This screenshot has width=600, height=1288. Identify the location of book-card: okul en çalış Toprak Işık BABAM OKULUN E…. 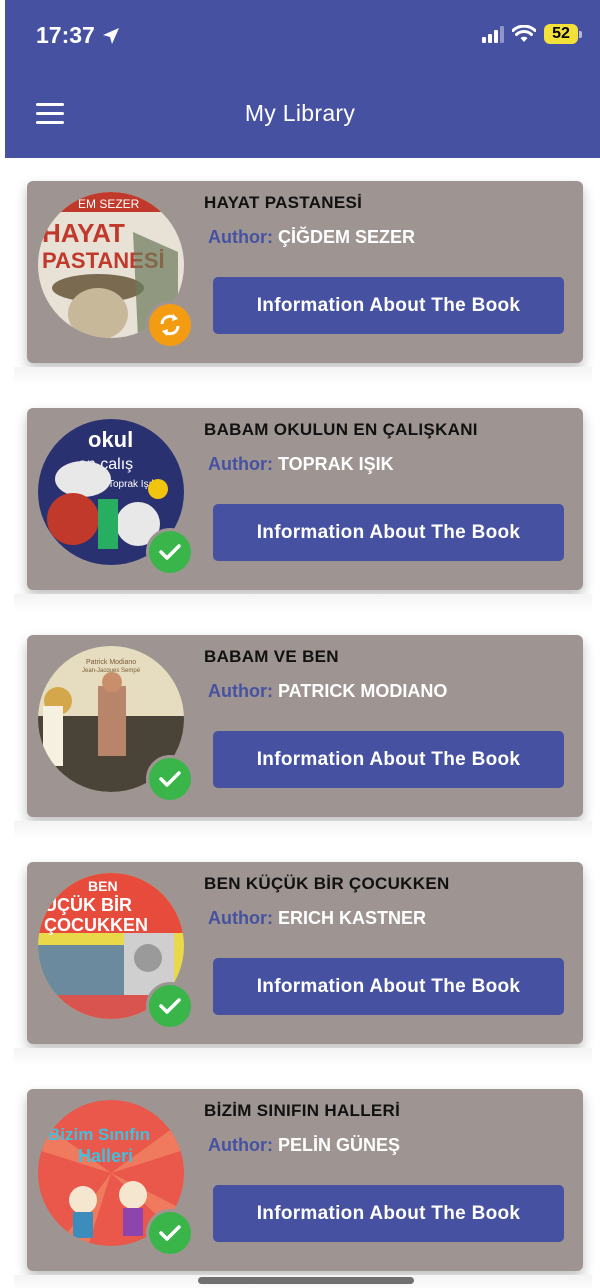
(305, 499).